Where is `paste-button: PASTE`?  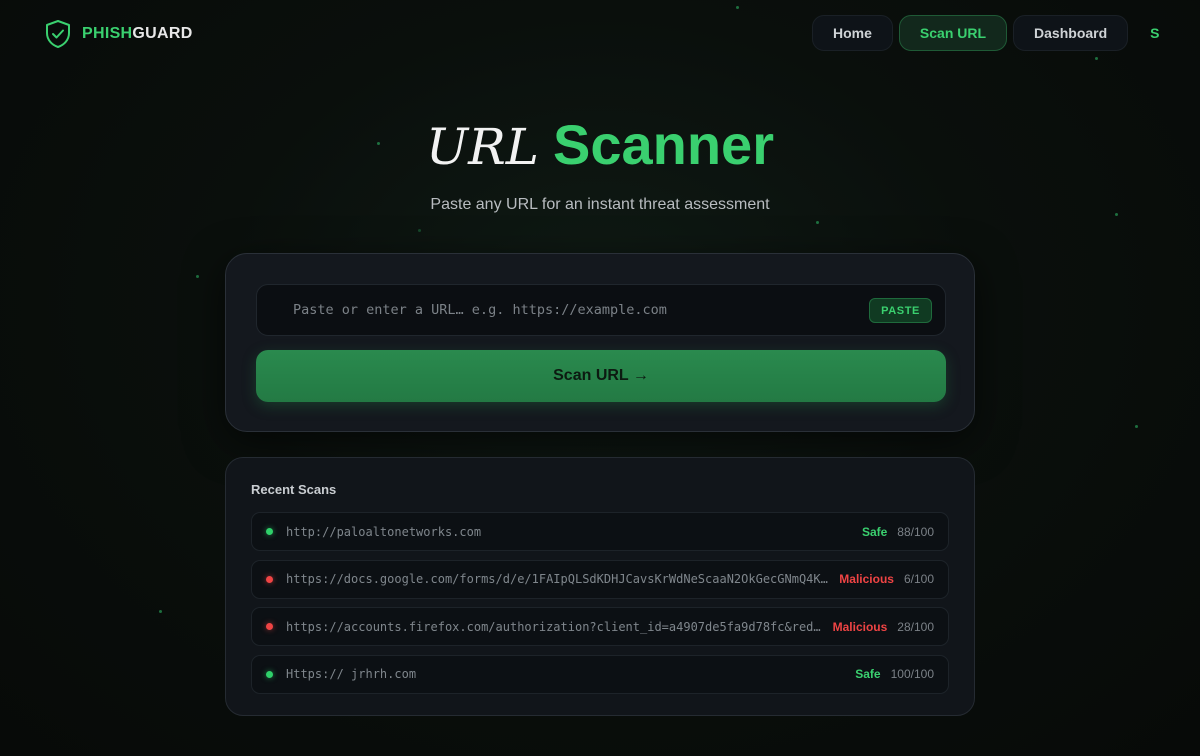 paste-button: PASTE is located at coordinates (900, 310).